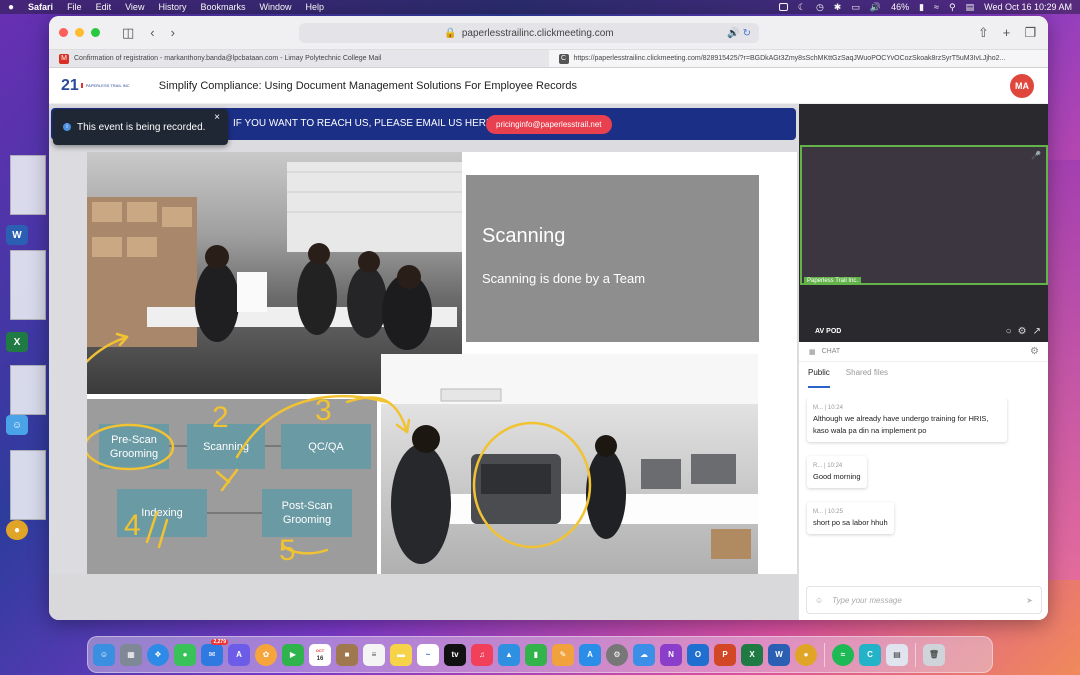 The width and height of the screenshot is (1080, 675). What do you see at coordinates (850, 522) in the screenshot?
I see `message-text: short po sa labor hhuh` at bounding box center [850, 522].